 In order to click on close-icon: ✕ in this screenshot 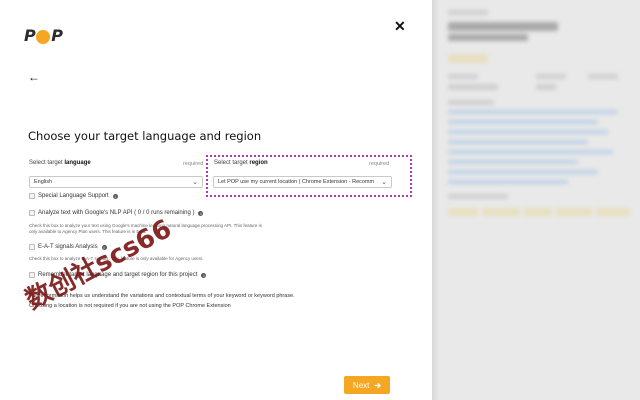, I will do `click(400, 26)`.